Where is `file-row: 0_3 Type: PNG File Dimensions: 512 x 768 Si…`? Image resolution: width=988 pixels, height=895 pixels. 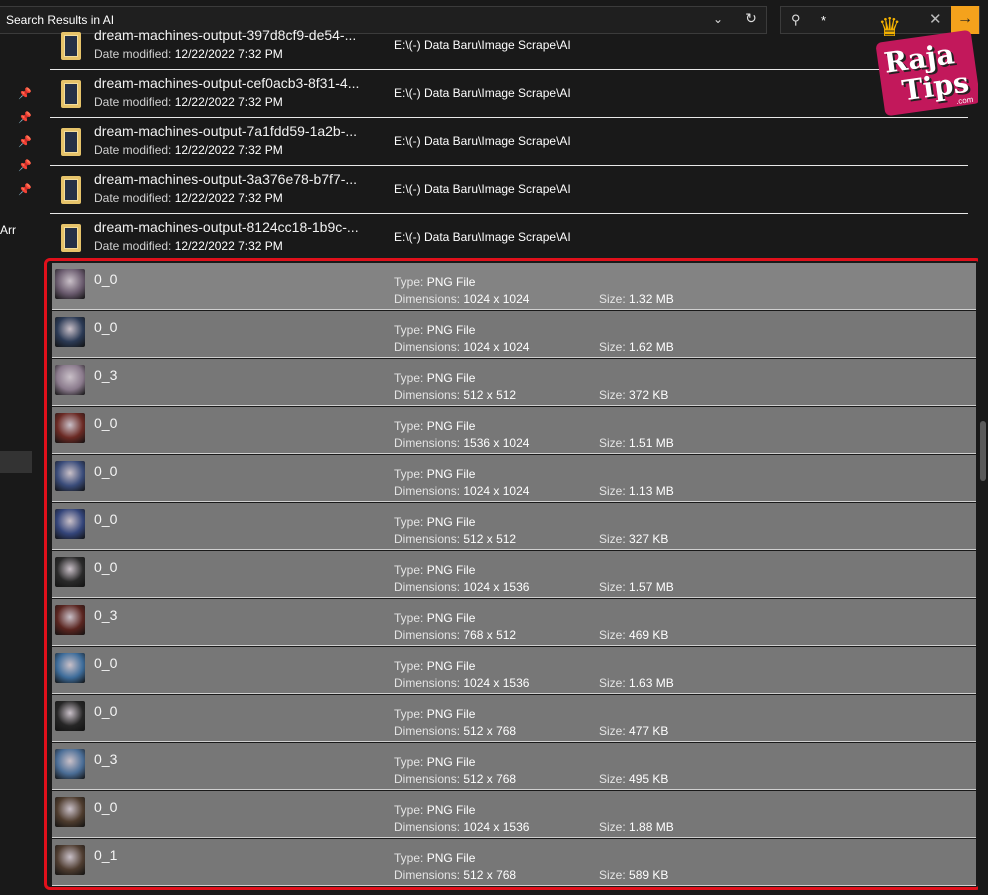 file-row: 0_3 Type: PNG File Dimensions: 512 x 768 Si… is located at coordinates (514, 766).